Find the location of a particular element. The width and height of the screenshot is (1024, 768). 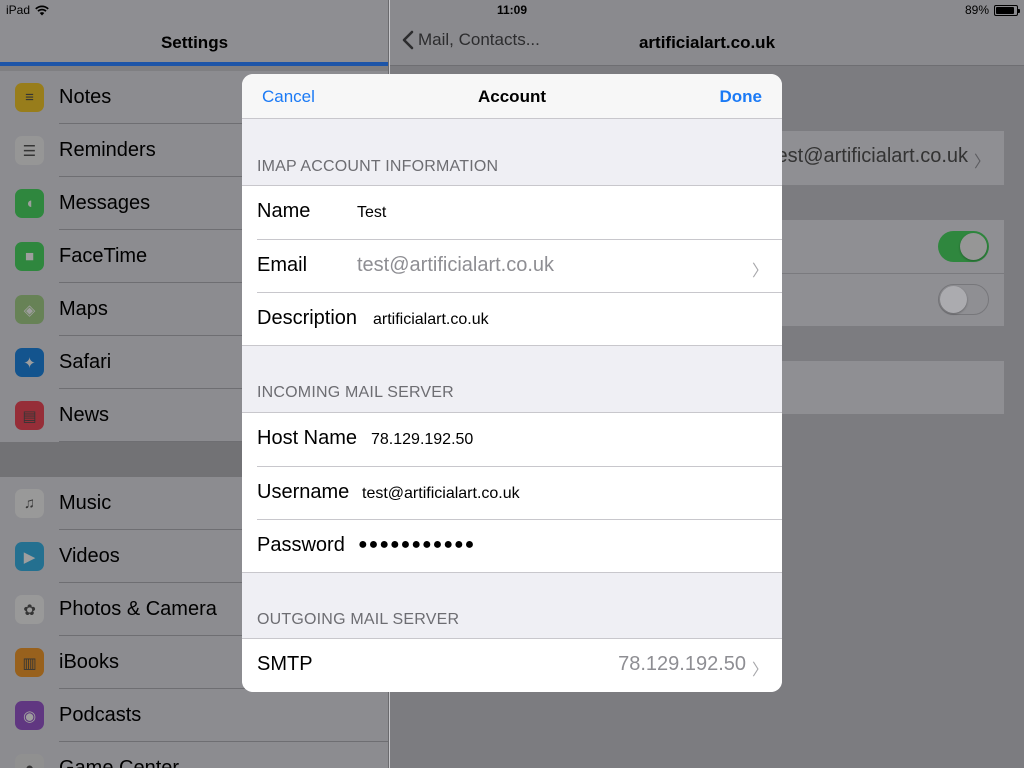

username-row: Username test@artificialart.co.uk is located at coordinates (519, 492).